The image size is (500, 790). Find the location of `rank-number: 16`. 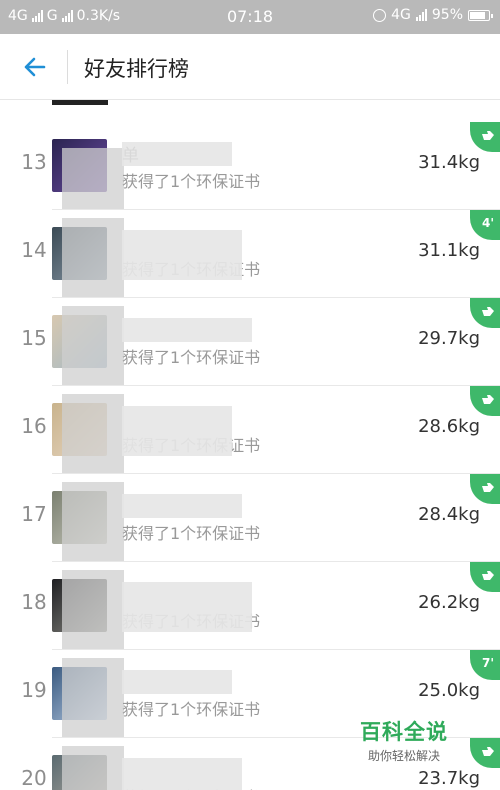

rank-number: 16 is located at coordinates (34, 426).